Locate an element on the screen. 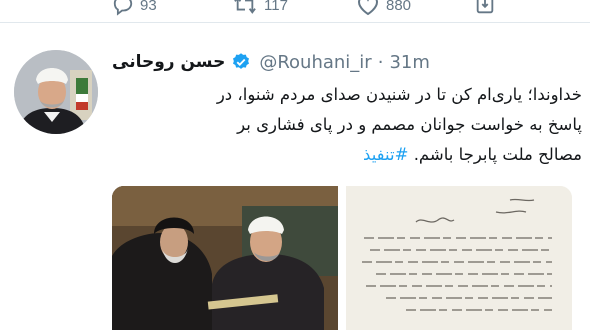 The image size is (590, 330). tweet-timestamp: 31m is located at coordinates (409, 62).